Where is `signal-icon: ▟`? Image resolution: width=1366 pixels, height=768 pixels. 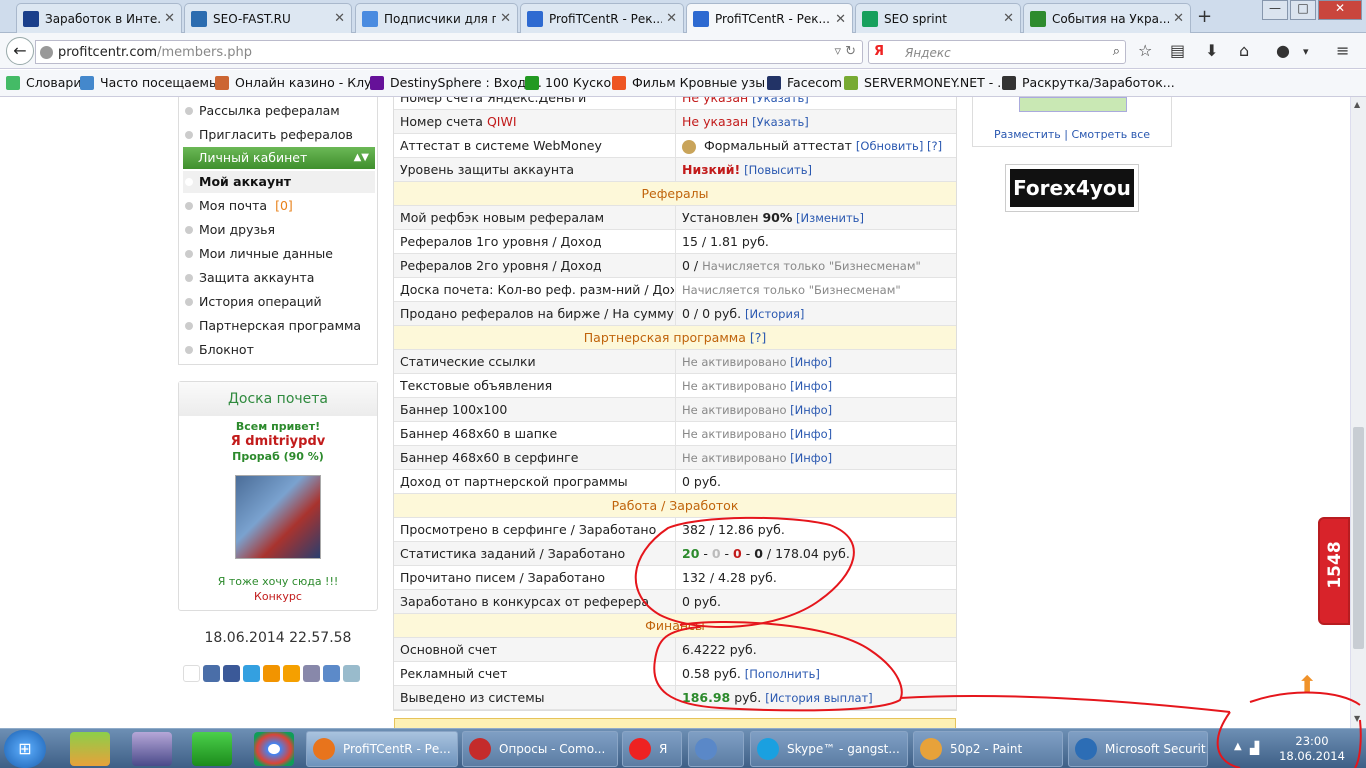
signal-icon: ▟ is located at coordinates (1254, 748).